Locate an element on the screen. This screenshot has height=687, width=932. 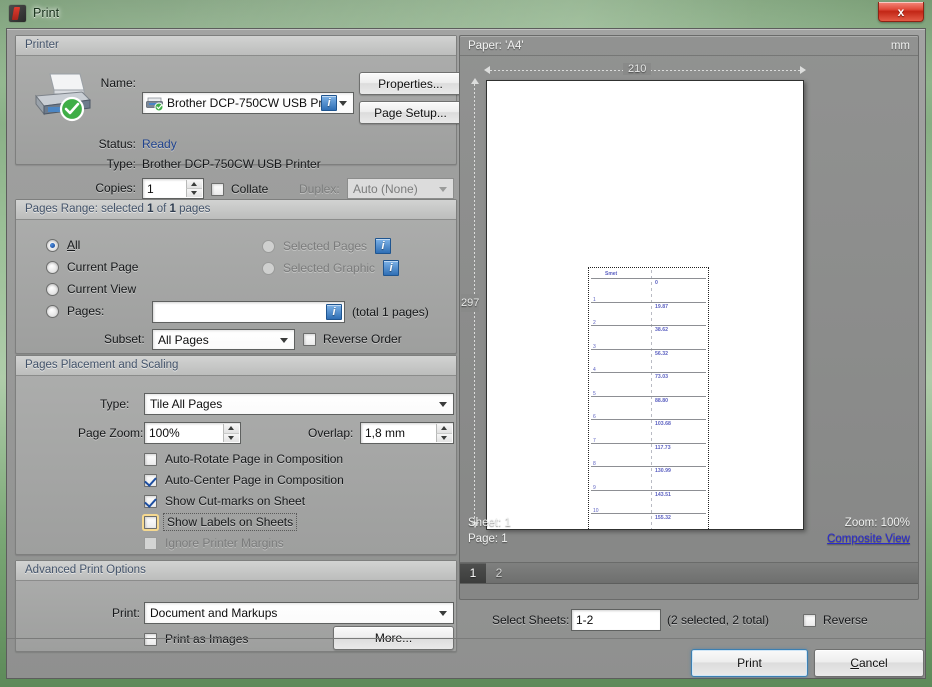
table-cell-value: 103.68 is located at coordinates (663, 424).